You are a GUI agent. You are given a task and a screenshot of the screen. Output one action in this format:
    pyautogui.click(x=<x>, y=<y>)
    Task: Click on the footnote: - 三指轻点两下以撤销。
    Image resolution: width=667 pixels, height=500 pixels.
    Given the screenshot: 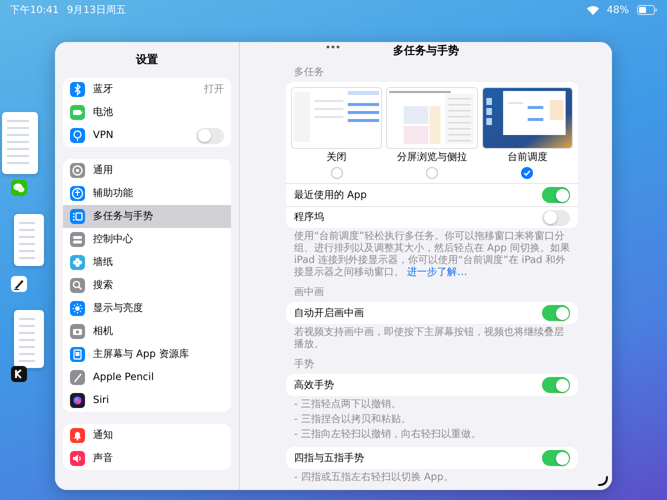 What is the action you would take?
    pyautogui.click(x=348, y=405)
    